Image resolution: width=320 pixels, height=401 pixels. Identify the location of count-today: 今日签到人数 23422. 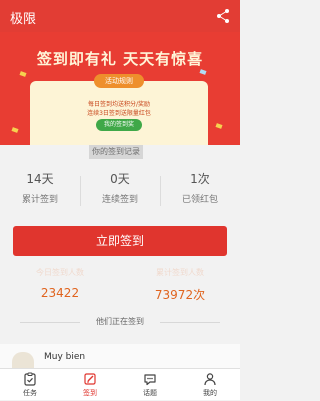
(60, 283).